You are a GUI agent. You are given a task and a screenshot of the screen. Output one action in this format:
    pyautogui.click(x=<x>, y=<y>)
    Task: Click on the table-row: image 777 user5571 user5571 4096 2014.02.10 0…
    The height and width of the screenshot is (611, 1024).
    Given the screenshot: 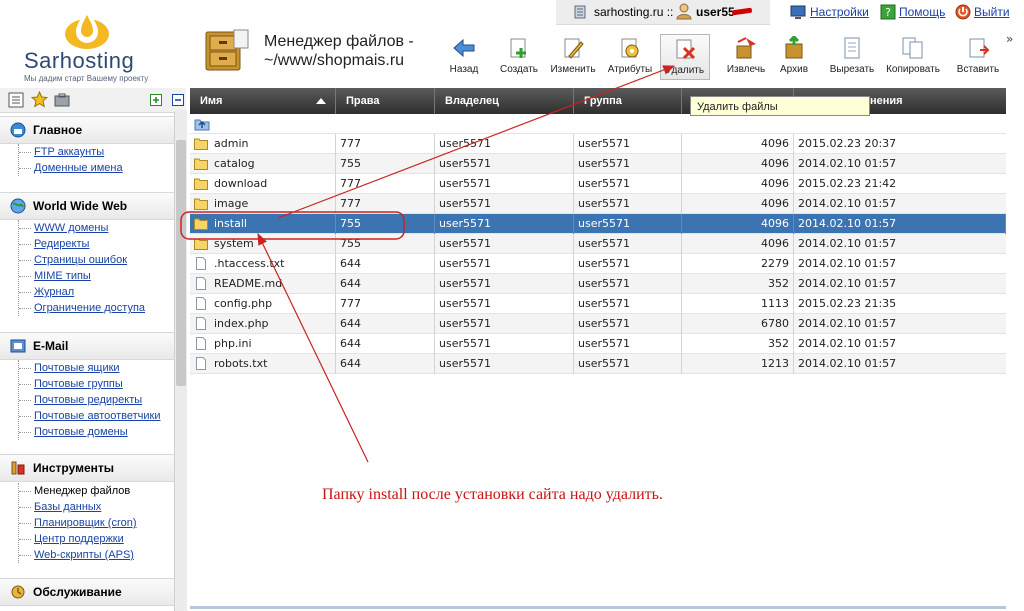 What is the action you would take?
    pyautogui.click(x=598, y=204)
    